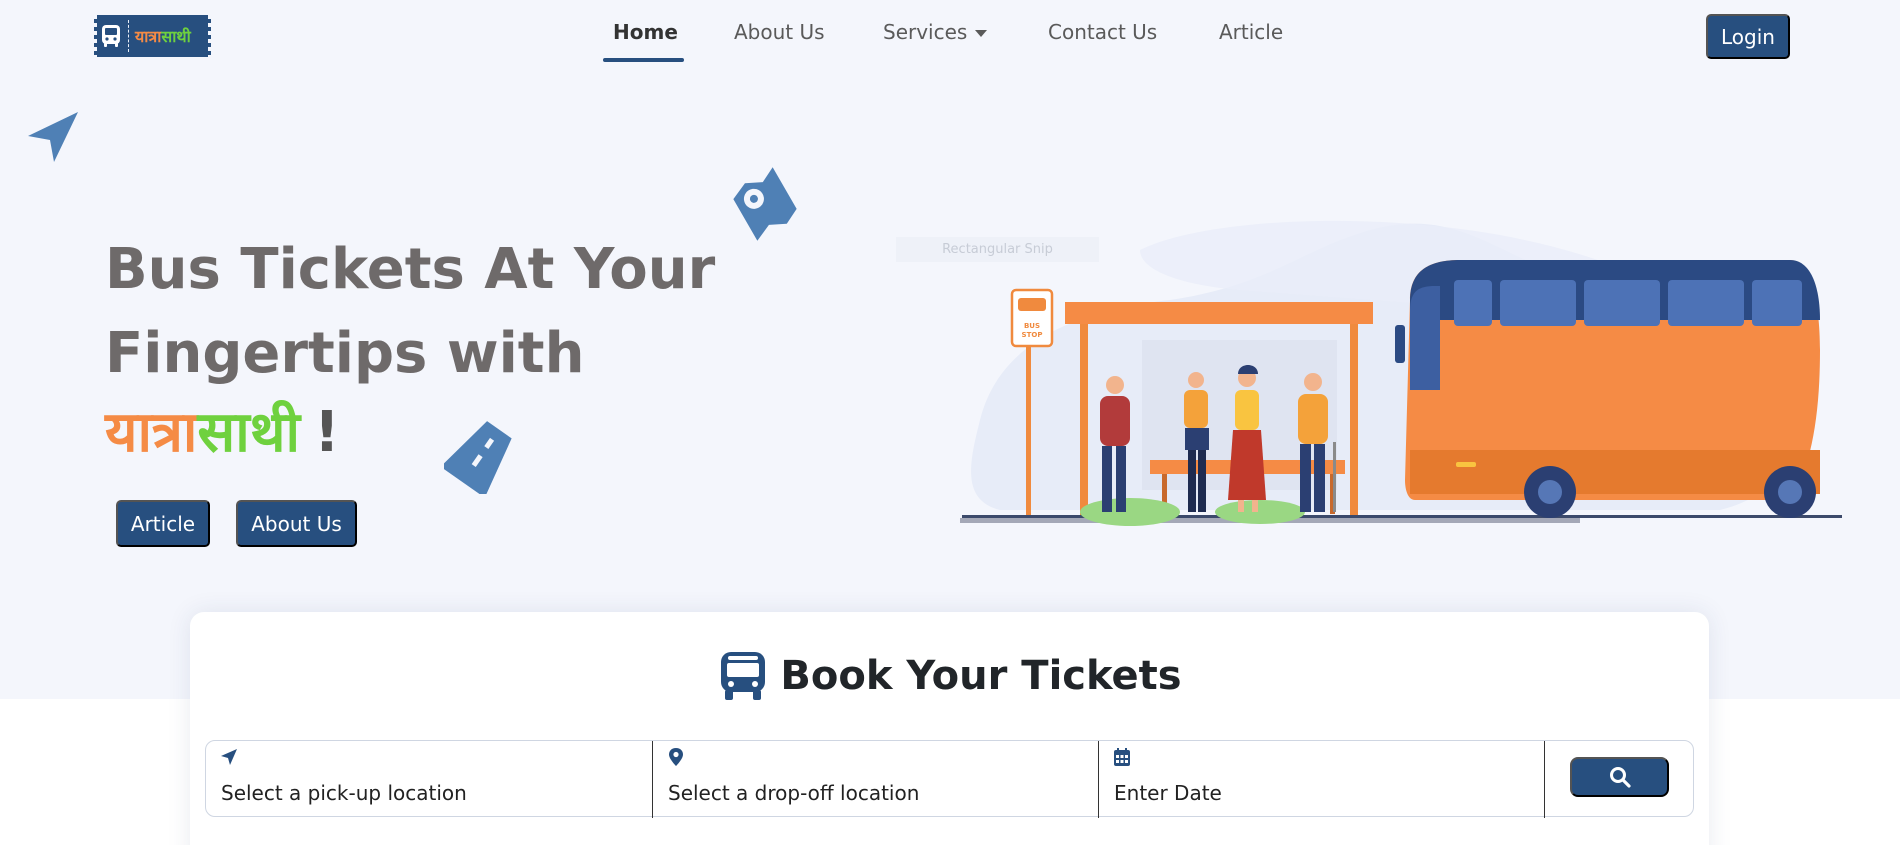 This screenshot has height=845, width=1900. I want to click on brand-part2: साथी, so click(249, 432).